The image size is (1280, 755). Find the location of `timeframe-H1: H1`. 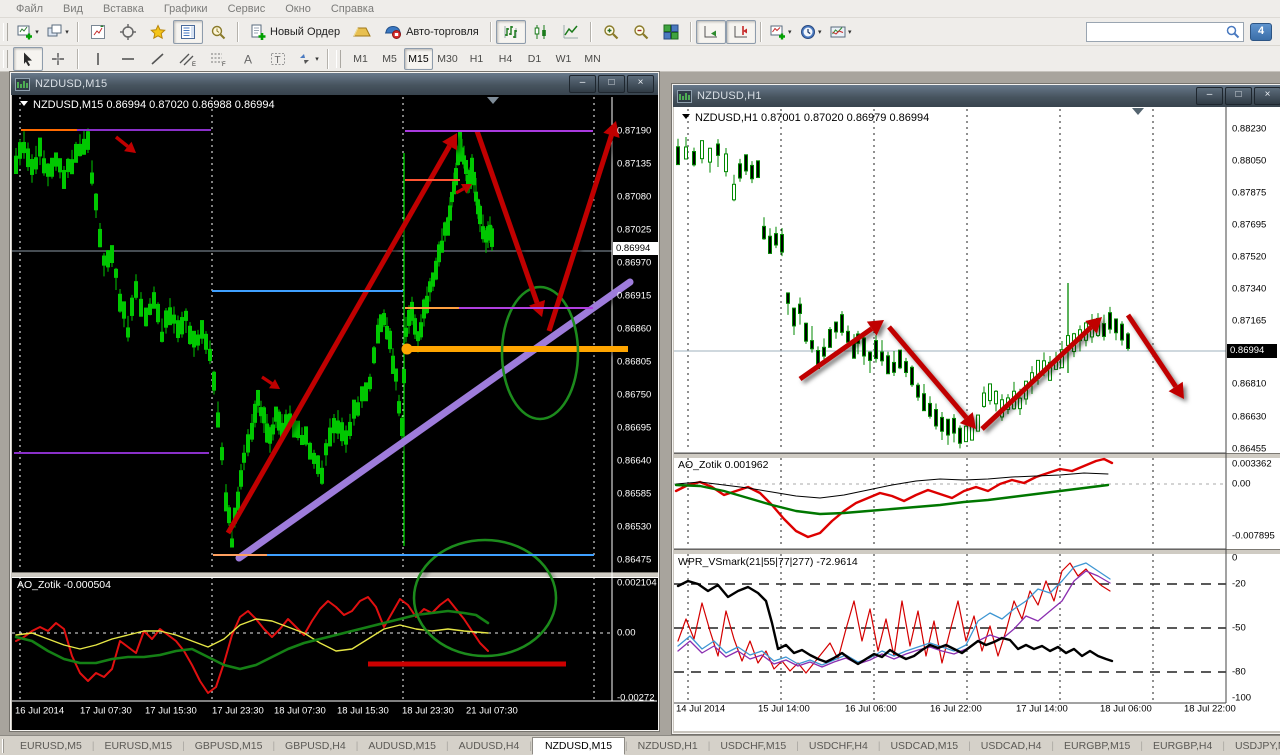

timeframe-H1: H1 is located at coordinates (476, 59).